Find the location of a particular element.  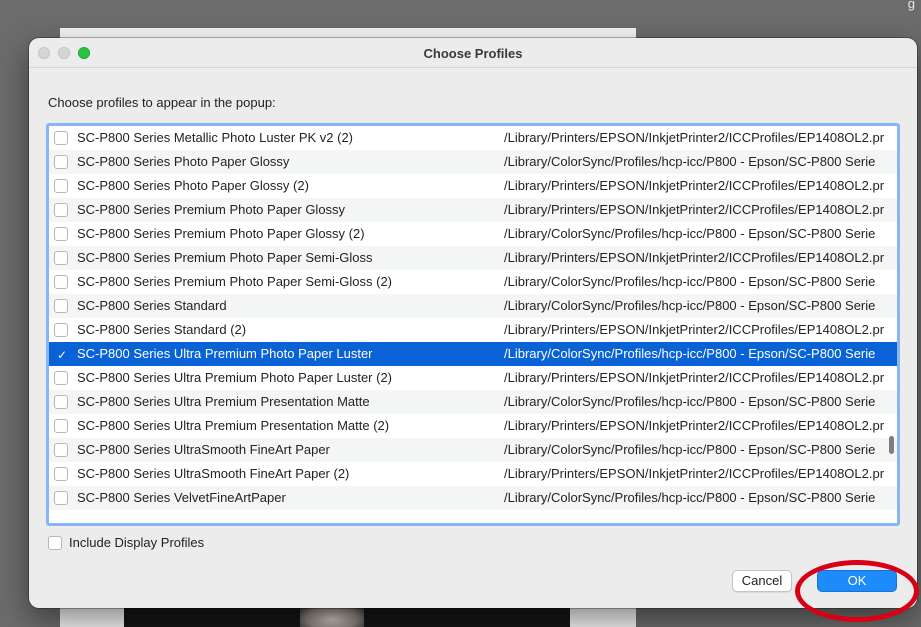

dialog-titlebar: Choose Profiles is located at coordinates (473, 53).